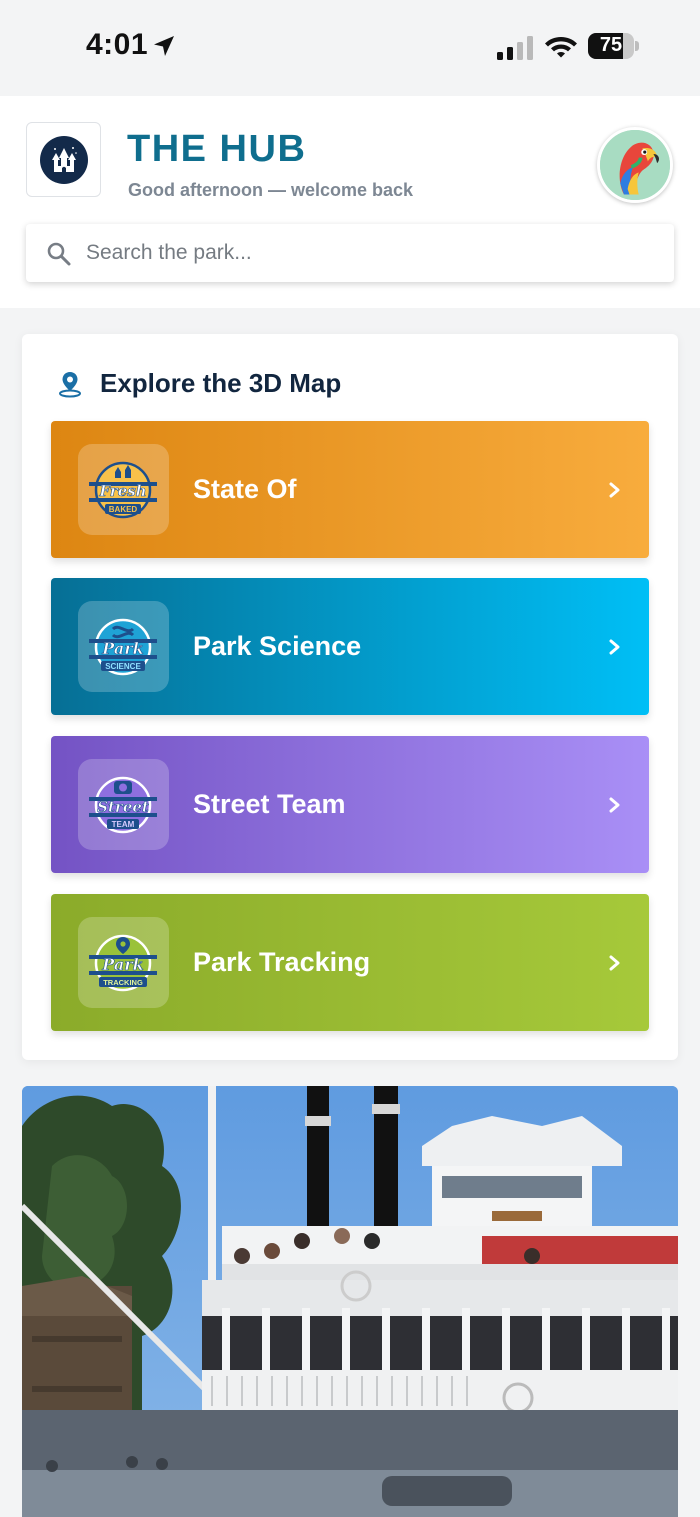 The height and width of the screenshot is (1517, 700). I want to click on battery-icon: 75, so click(614, 46).